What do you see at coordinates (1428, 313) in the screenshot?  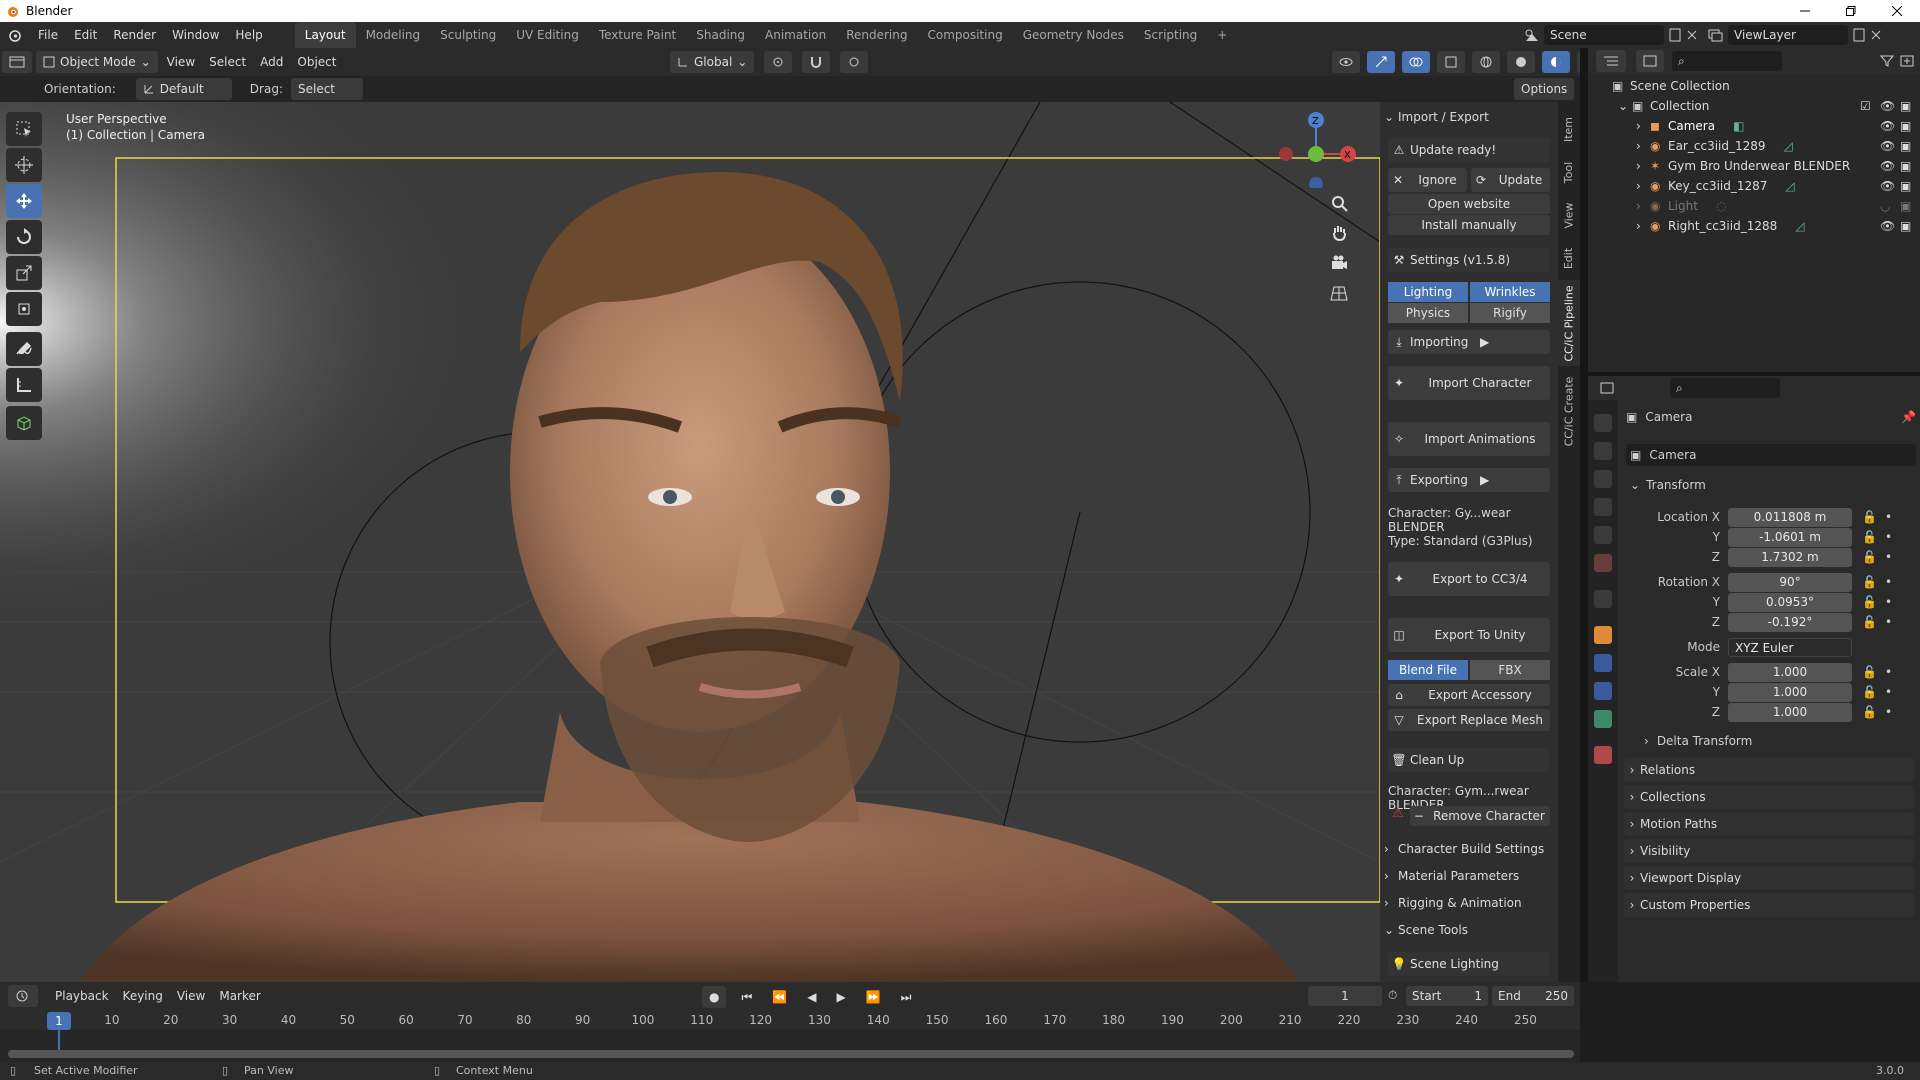 I see `toggle-physics: Physics` at bounding box center [1428, 313].